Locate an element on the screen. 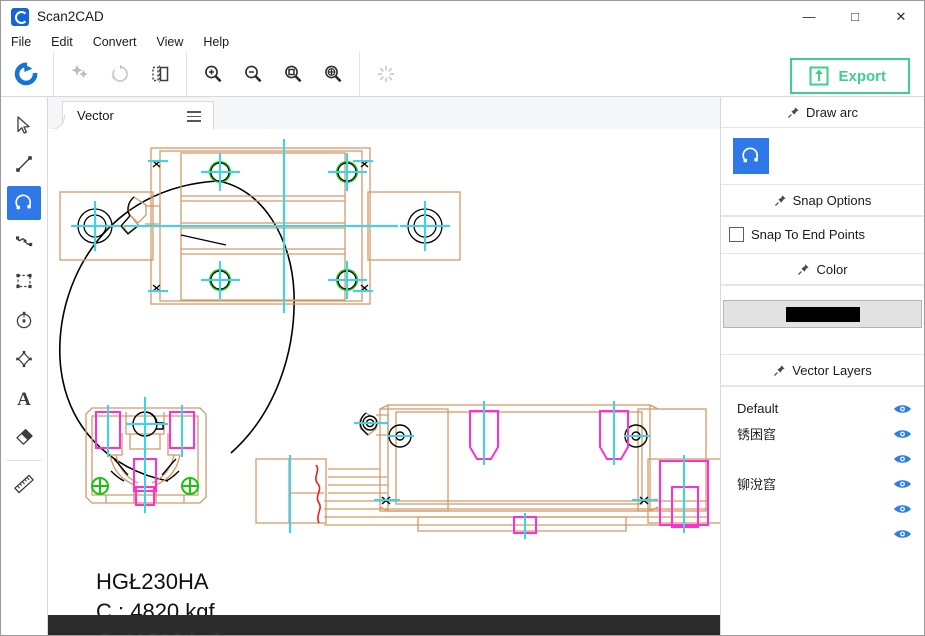 The height and width of the screenshot is (636, 925). rectangle-icon is located at coordinates (24, 281).